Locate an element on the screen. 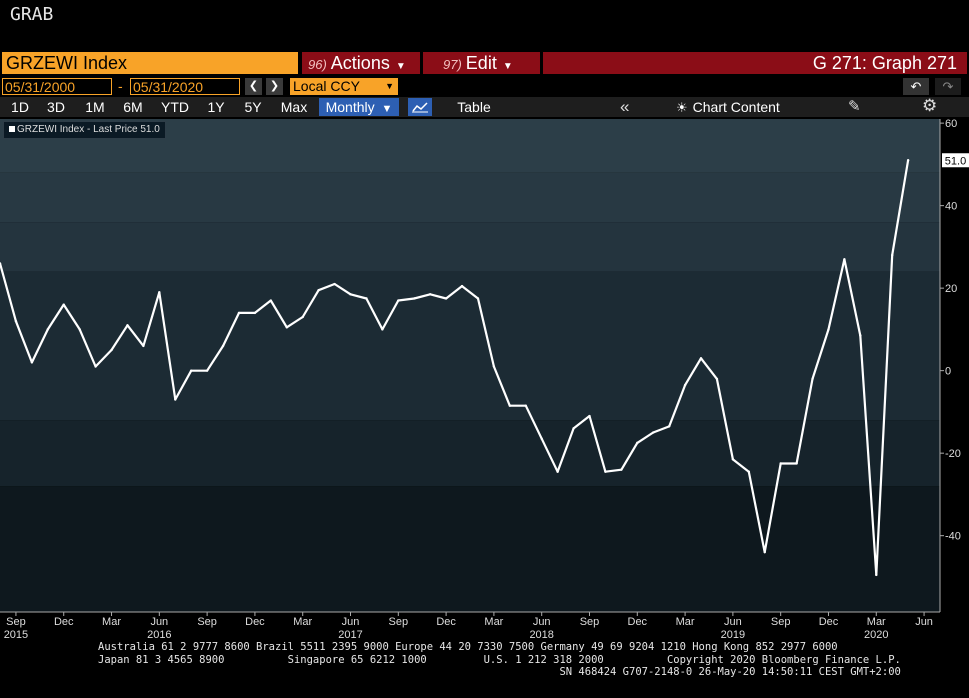  x-year-label: 2015 is located at coordinates (16, 634).